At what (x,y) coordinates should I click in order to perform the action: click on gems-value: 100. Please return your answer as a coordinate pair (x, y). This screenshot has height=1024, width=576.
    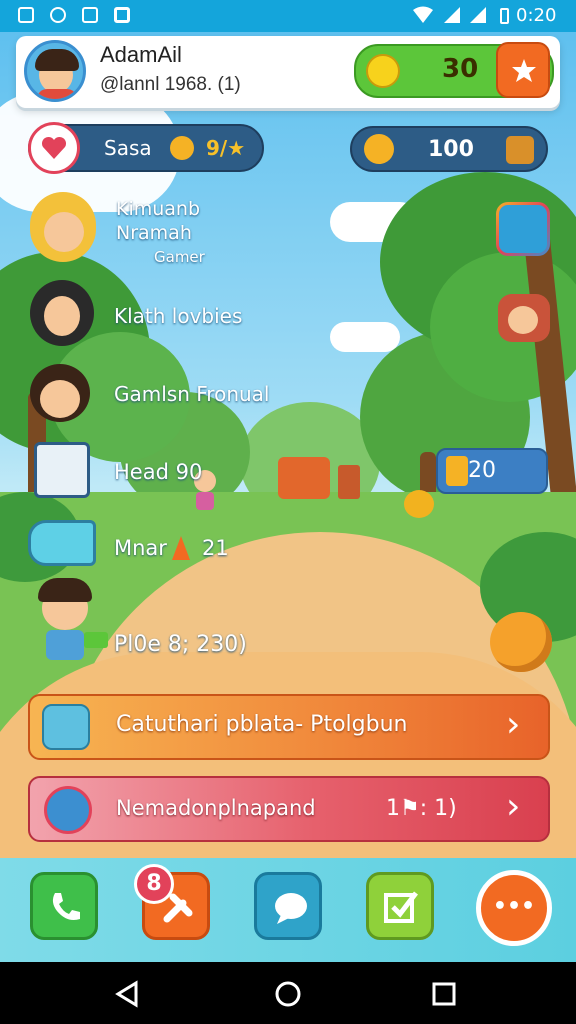
    Looking at the image, I should click on (451, 149).